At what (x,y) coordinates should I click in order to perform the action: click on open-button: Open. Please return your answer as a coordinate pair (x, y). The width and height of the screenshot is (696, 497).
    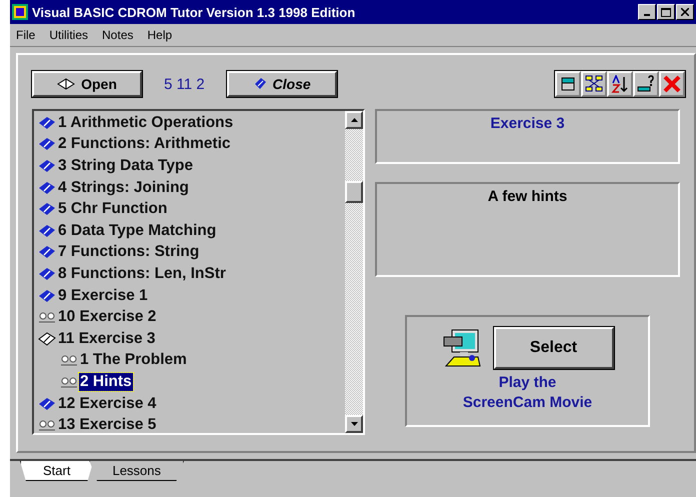
    Looking at the image, I should click on (87, 84).